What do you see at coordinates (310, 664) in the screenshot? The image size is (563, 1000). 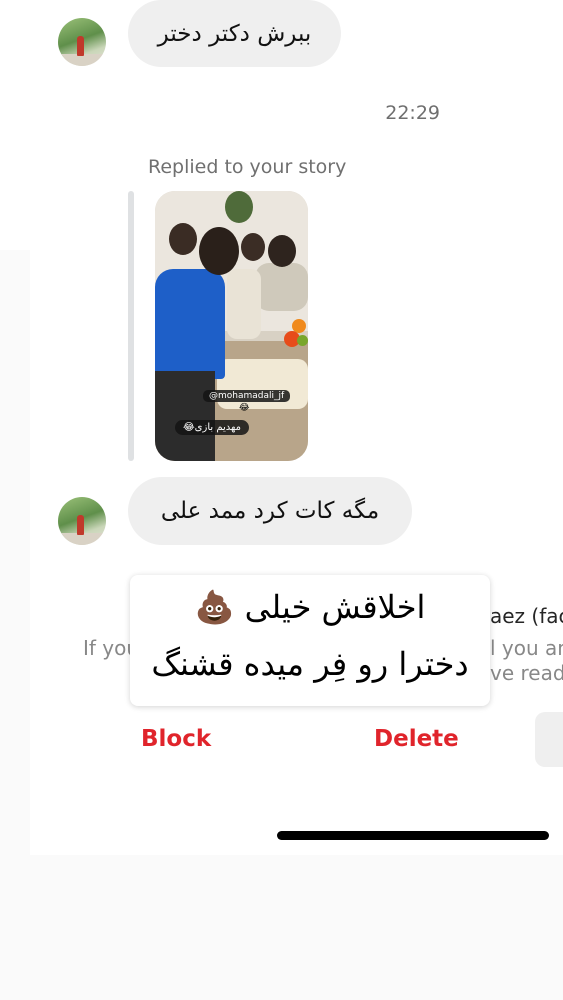 I see `overlay-caption-line: دخترا رو فِر میده قشنگ` at bounding box center [310, 664].